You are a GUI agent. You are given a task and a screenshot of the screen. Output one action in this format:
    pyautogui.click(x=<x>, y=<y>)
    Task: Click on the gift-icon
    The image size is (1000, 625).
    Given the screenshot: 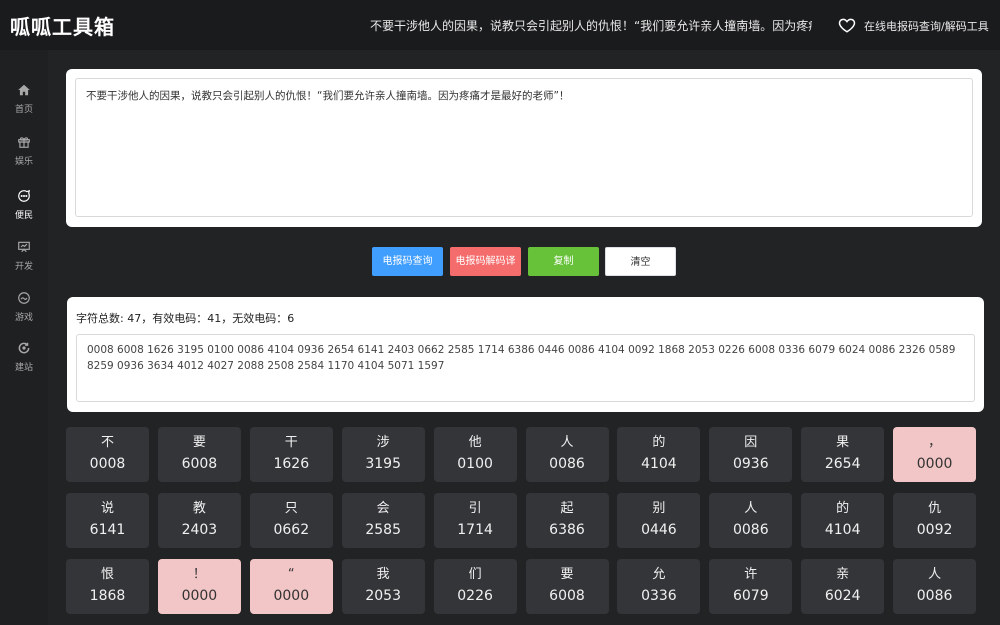 What is the action you would take?
    pyautogui.click(x=24, y=142)
    